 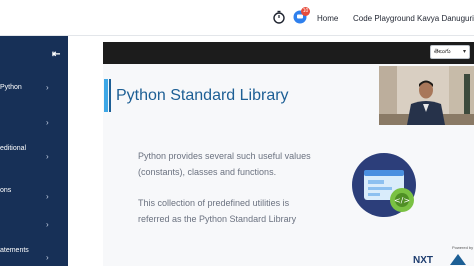 What do you see at coordinates (327, 18) in the screenshot?
I see `home-link: Home` at bounding box center [327, 18].